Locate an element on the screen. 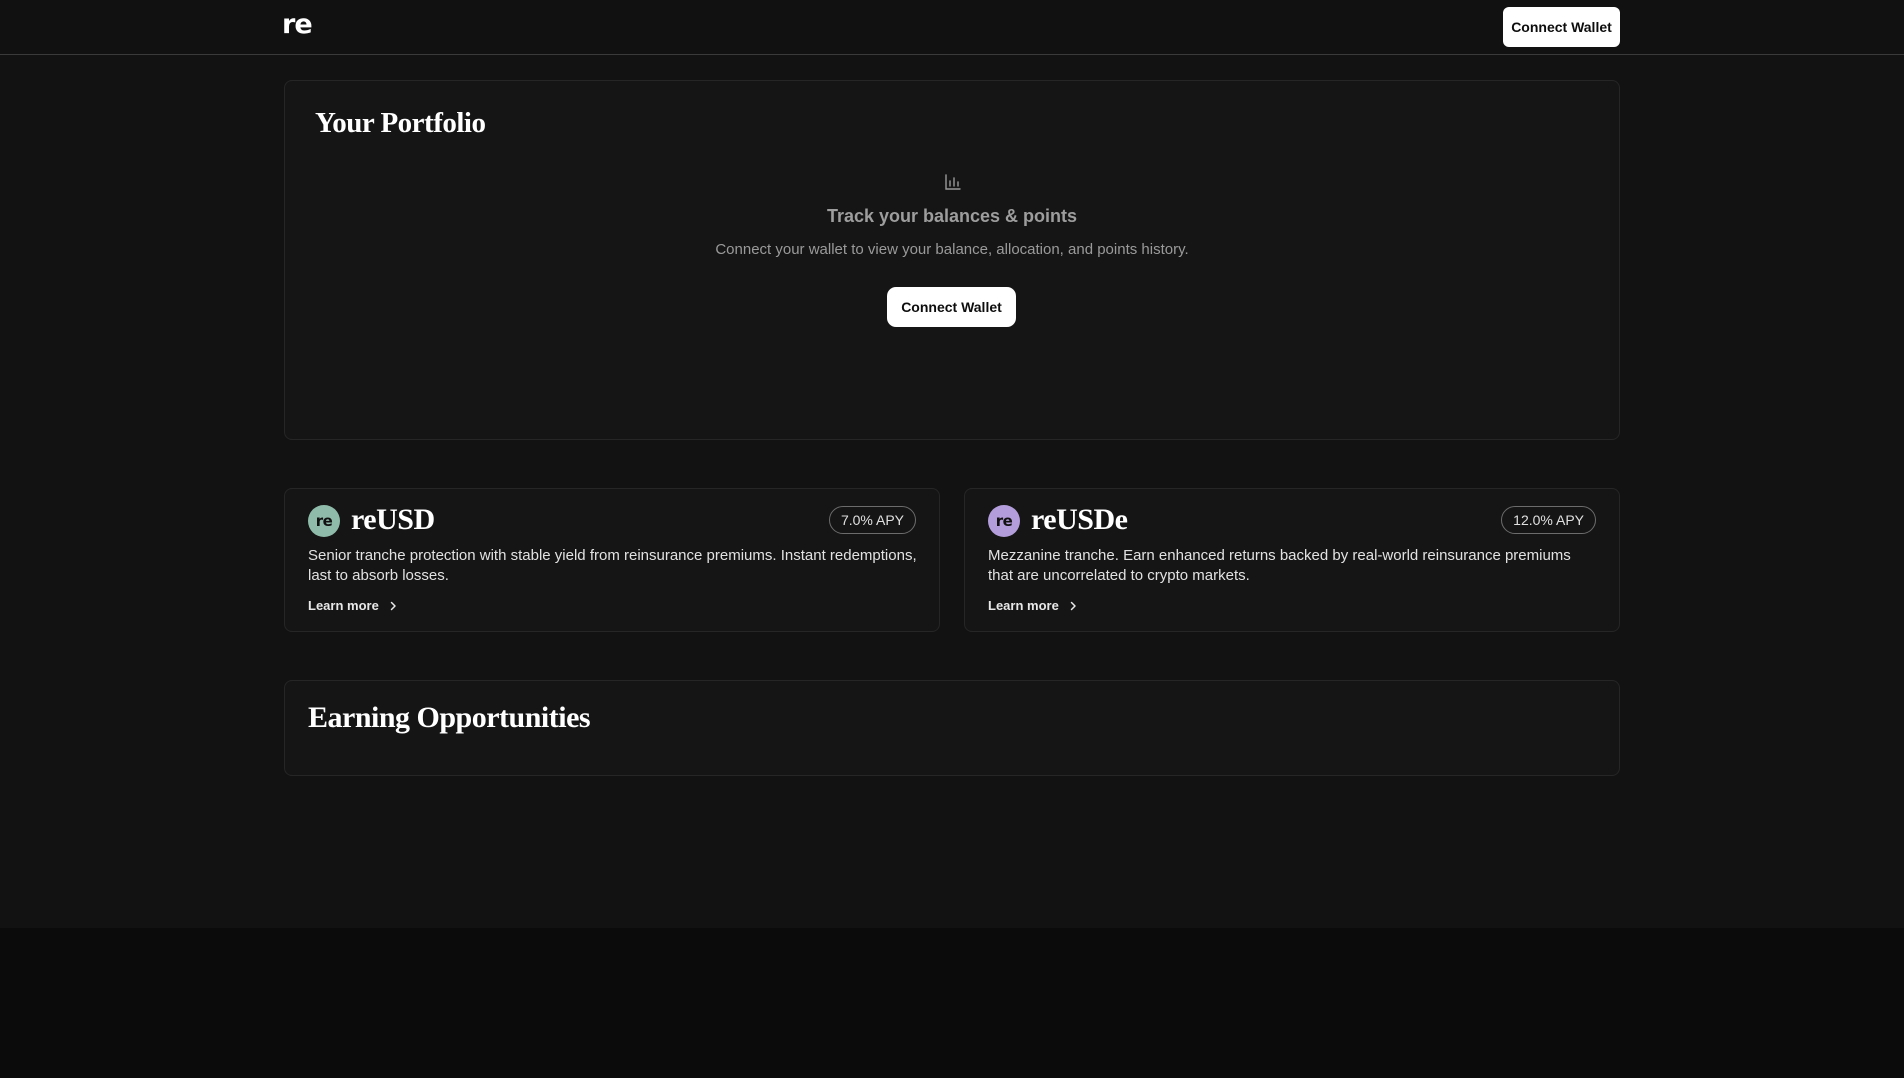  portfolio-title: Your Portfolio is located at coordinates (400, 123).